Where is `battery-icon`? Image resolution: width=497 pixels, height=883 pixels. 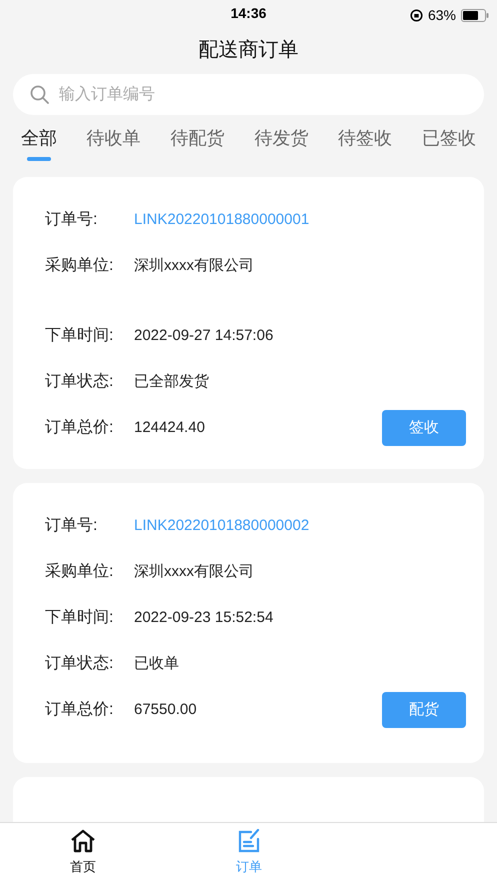 battery-icon is located at coordinates (475, 15).